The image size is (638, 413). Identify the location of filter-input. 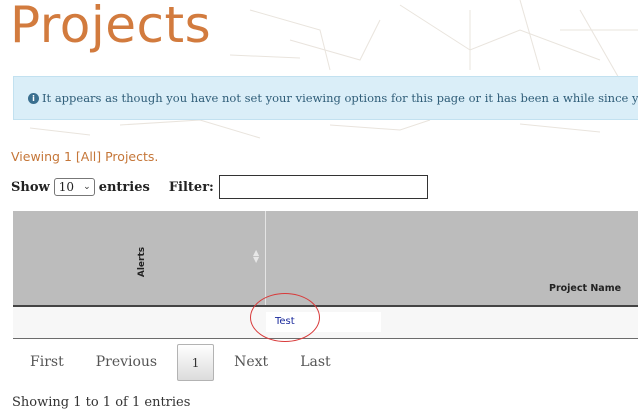
(323, 187).